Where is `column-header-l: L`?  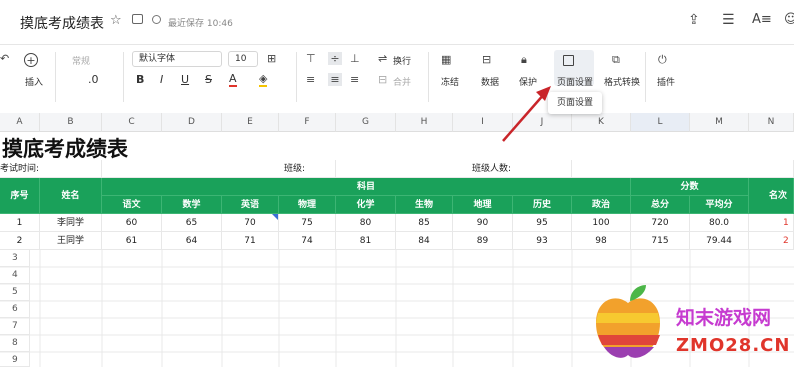
column-header-l: L is located at coordinates (660, 122).